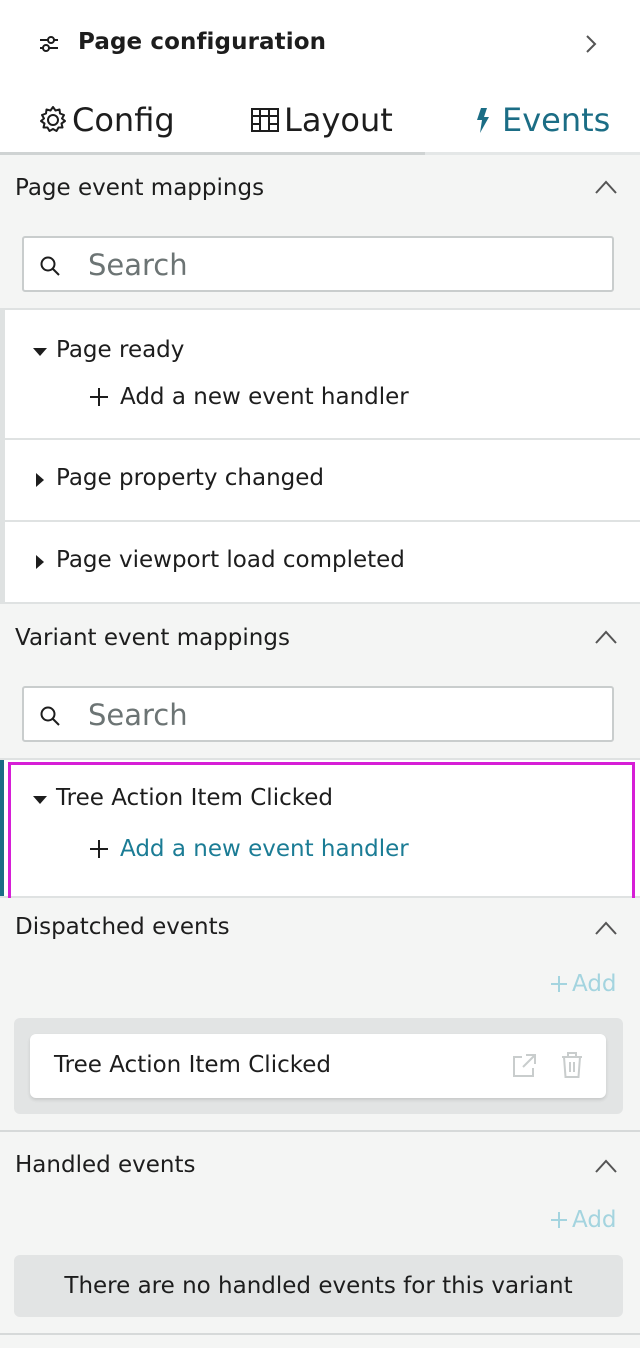 This screenshot has height=1348, width=640. I want to click on add-dispatched-event-button: Add, so click(583, 984).